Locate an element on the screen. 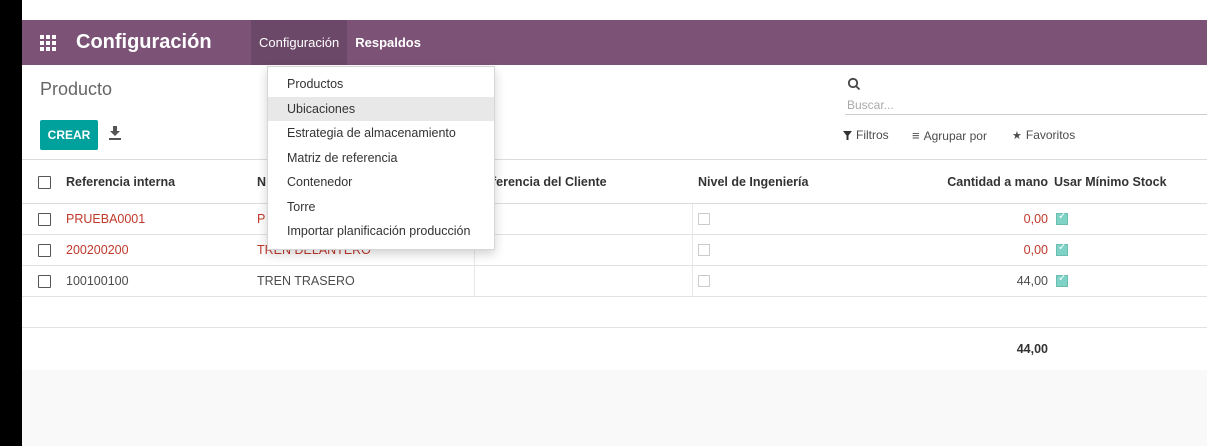 The image size is (1207, 446). table-empty-row is located at coordinates (614, 312).